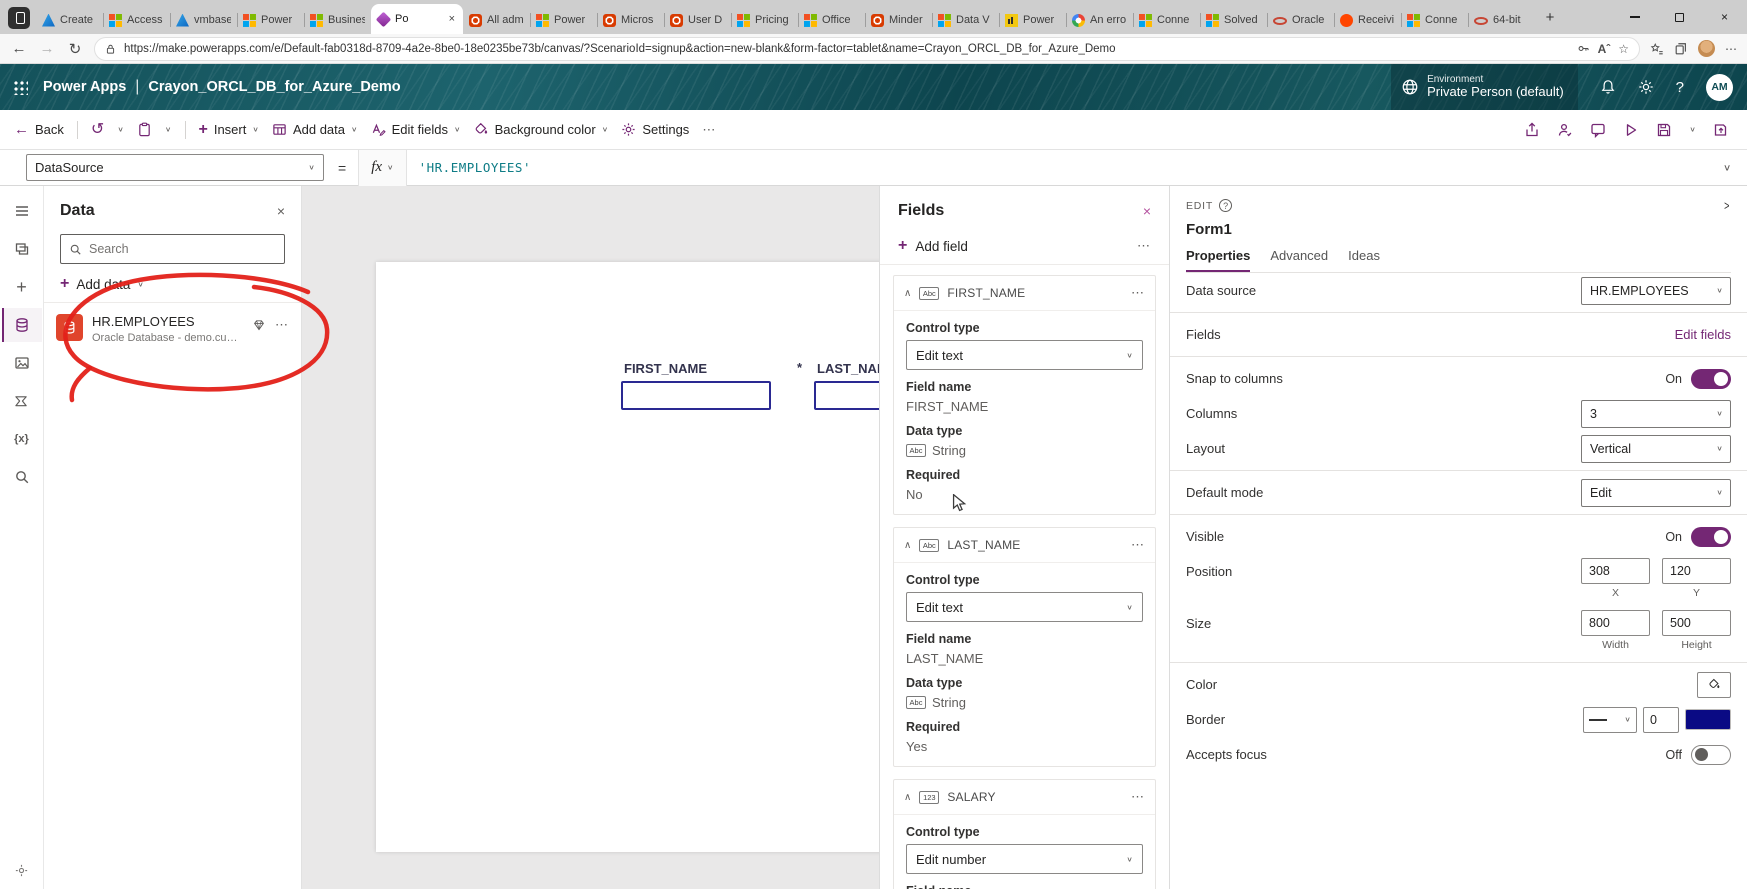  Describe the element at coordinates (175, 167) in the screenshot. I see `property-selector: DataSource ∨` at that location.